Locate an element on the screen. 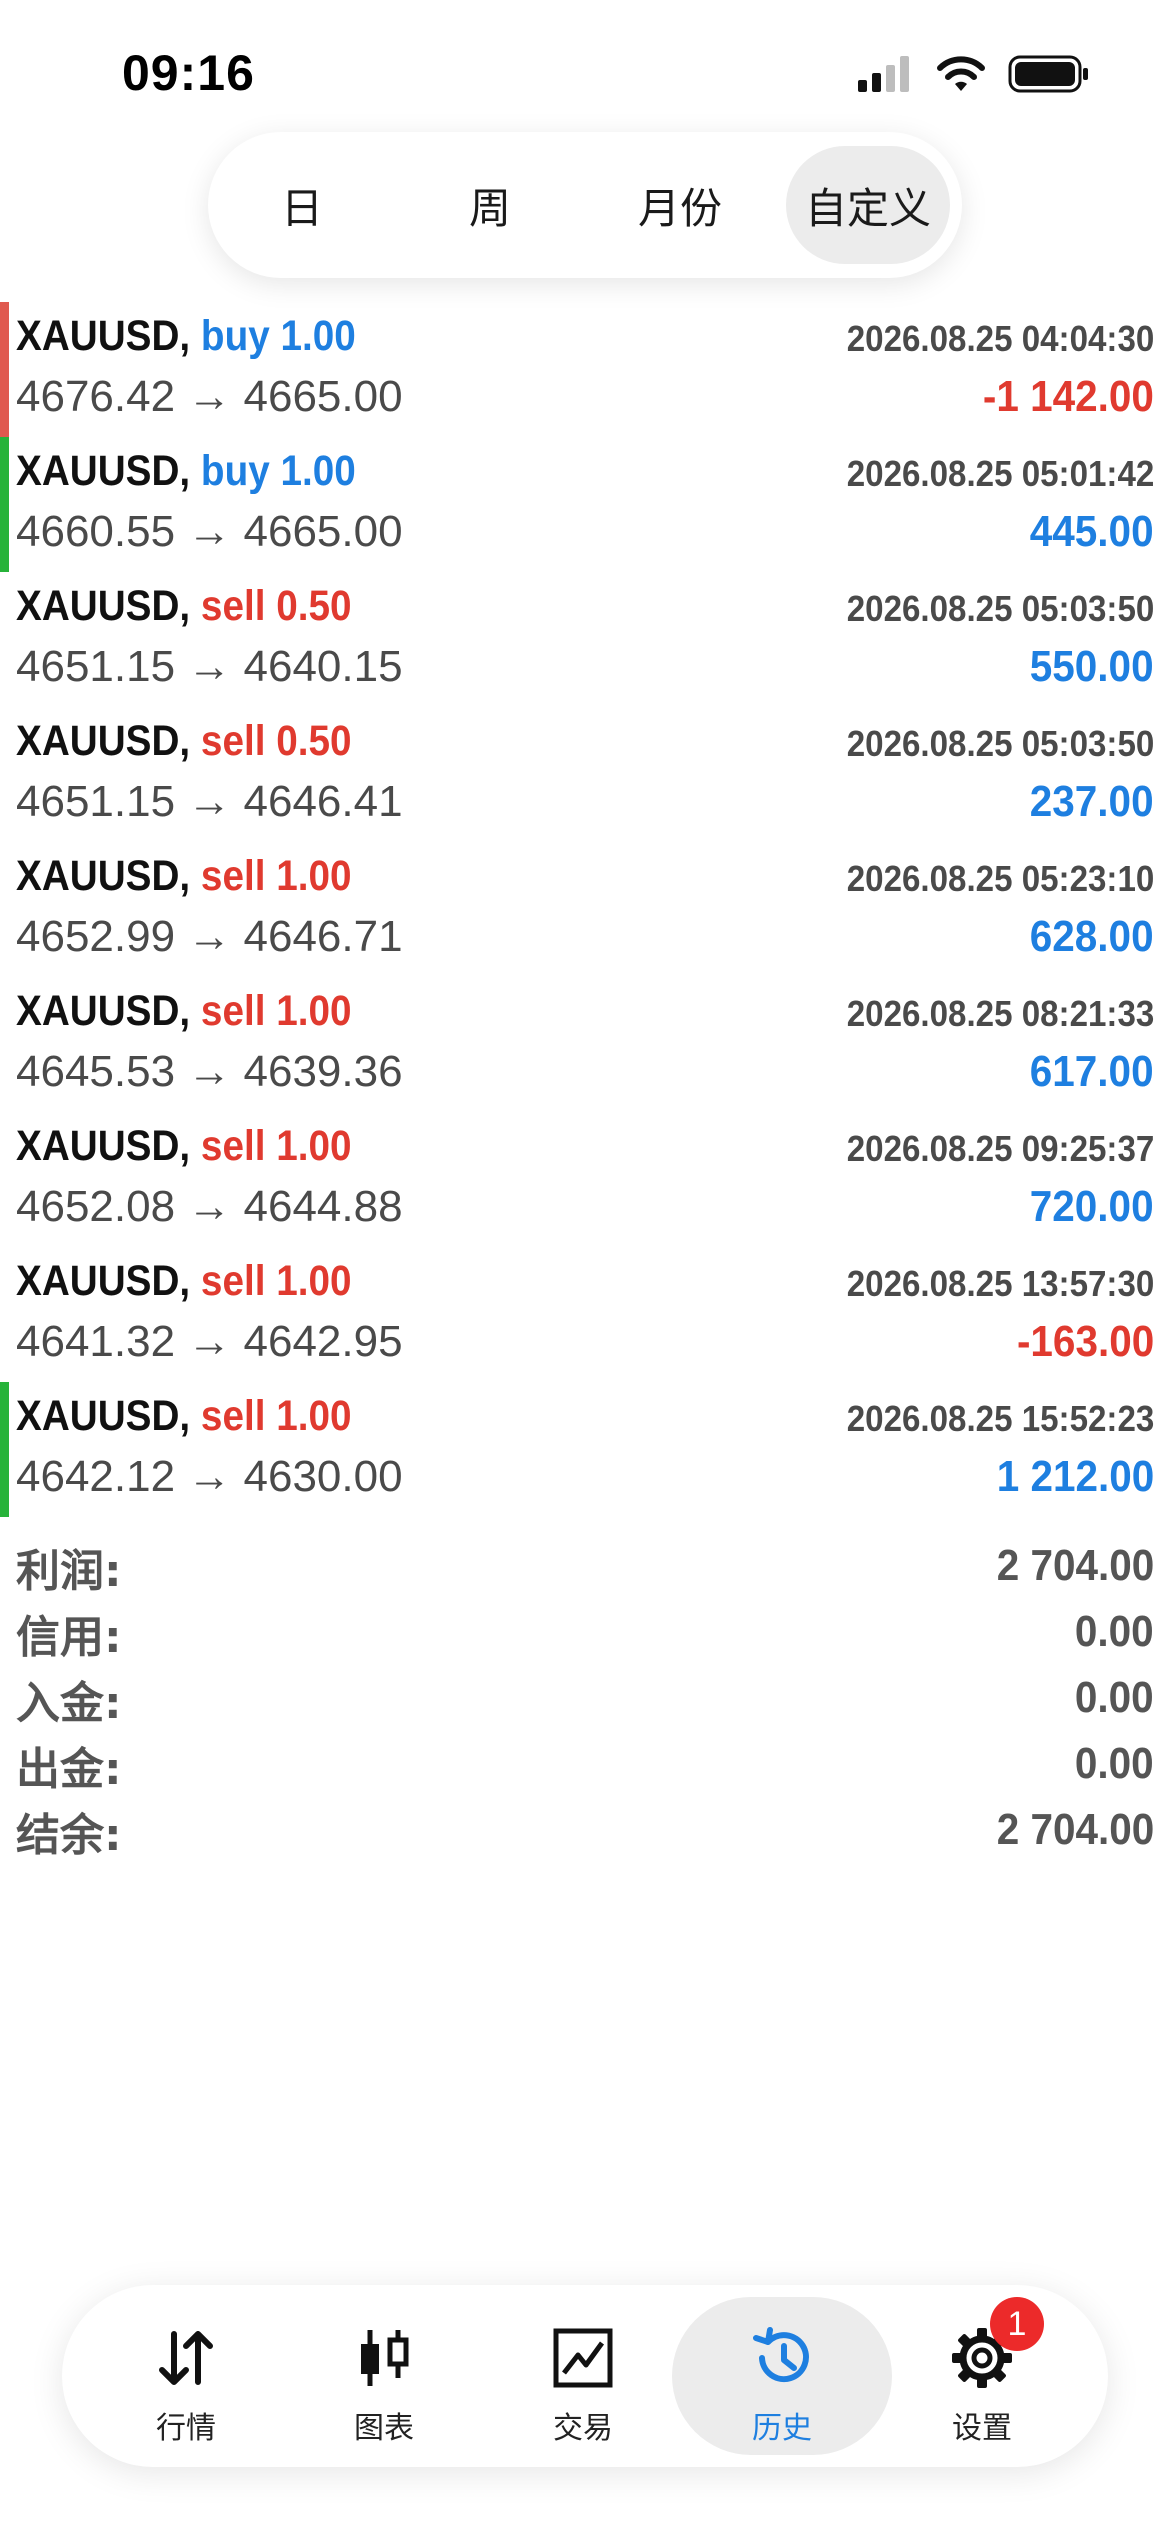 This screenshot has width=1170, height=2532. trade-profit: 628.00 is located at coordinates (1092, 936).